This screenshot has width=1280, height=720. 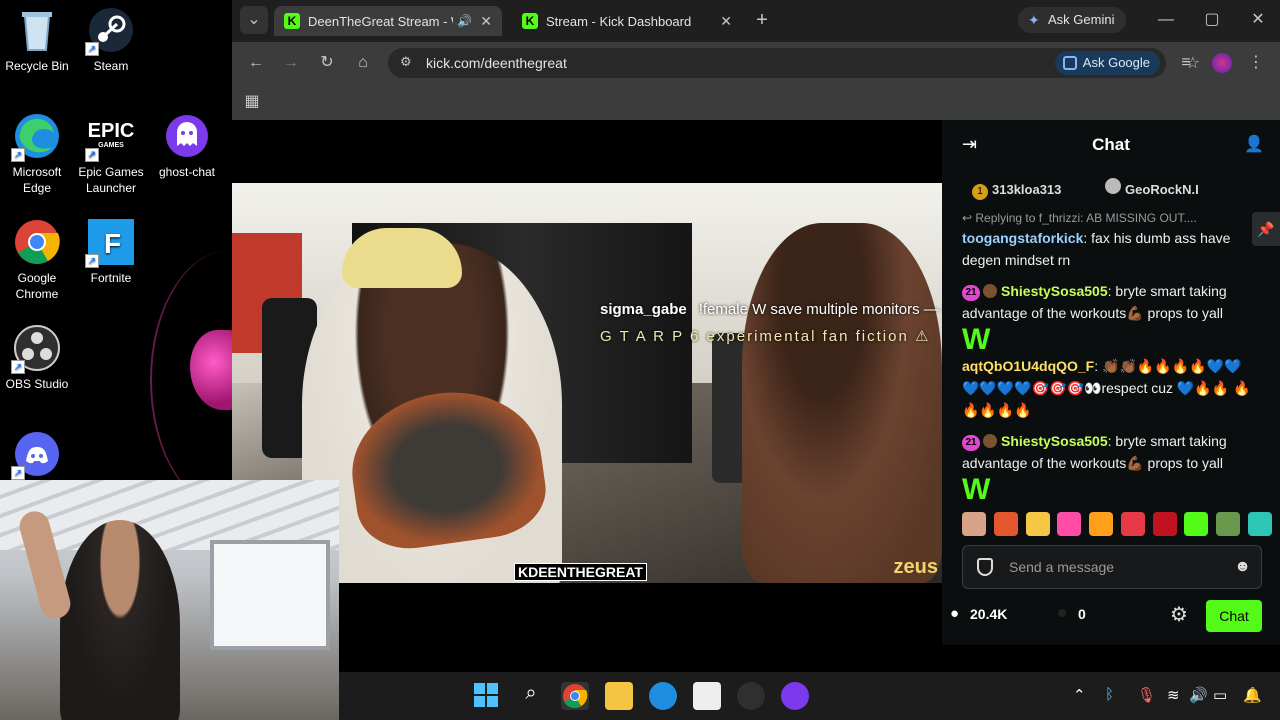 What do you see at coordinates (1162, 189) in the screenshot?
I see `pinned-user: GeoRockN.I` at bounding box center [1162, 189].